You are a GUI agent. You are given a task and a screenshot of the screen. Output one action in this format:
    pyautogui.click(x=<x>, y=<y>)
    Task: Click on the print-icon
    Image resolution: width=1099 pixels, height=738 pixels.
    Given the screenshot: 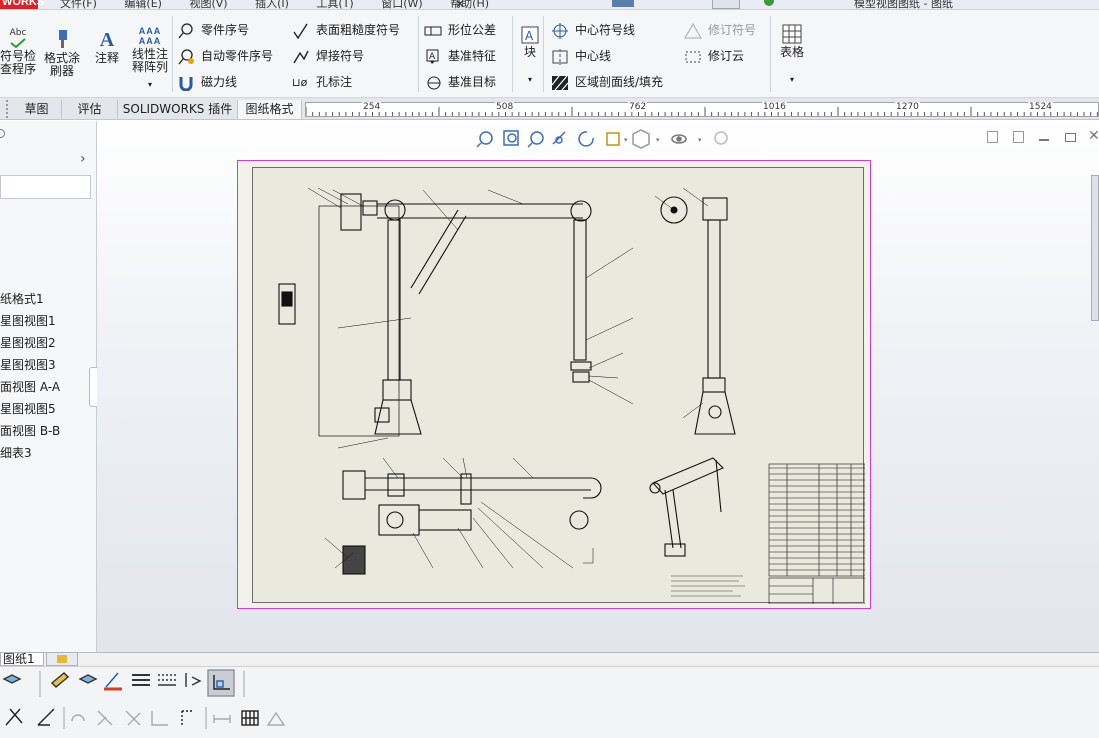 What is the action you would take?
    pyautogui.click(x=623, y=3)
    